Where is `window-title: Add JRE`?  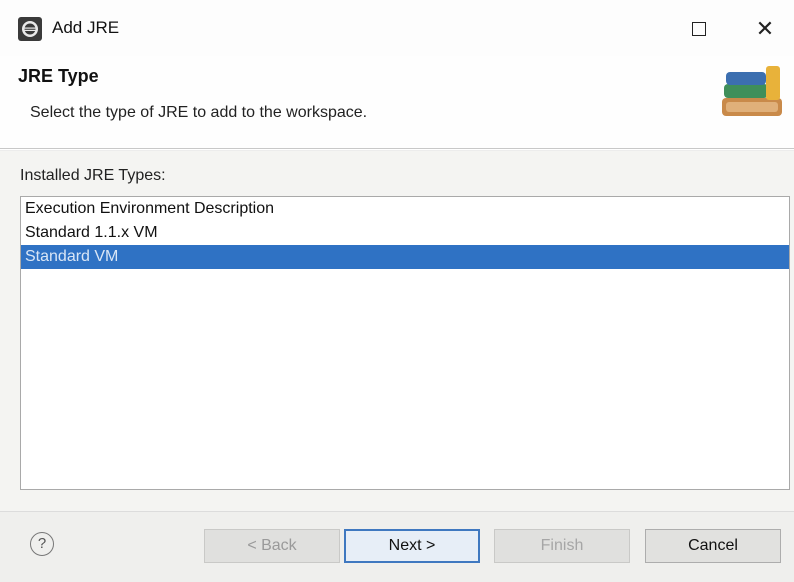
window-title: Add JRE is located at coordinates (86, 27).